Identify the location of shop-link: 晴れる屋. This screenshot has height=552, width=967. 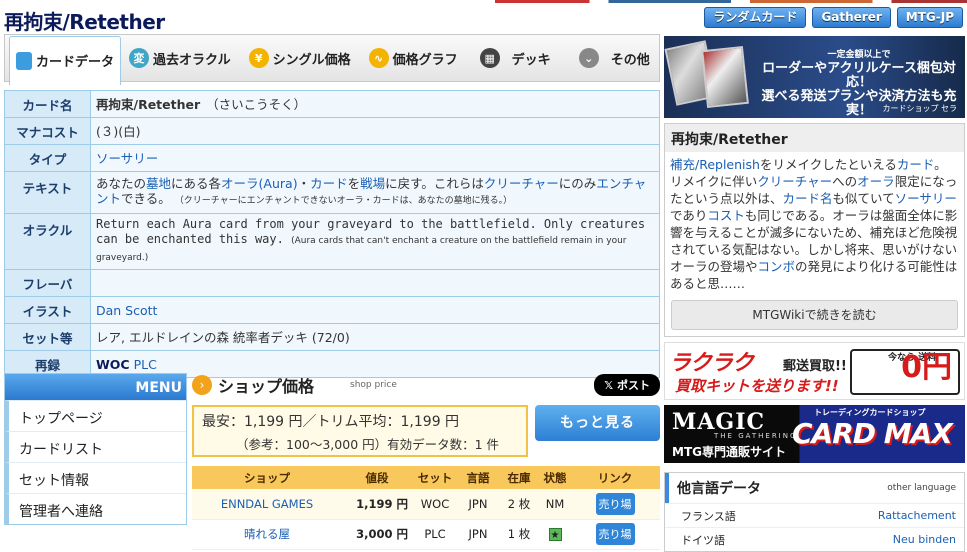
(267, 534).